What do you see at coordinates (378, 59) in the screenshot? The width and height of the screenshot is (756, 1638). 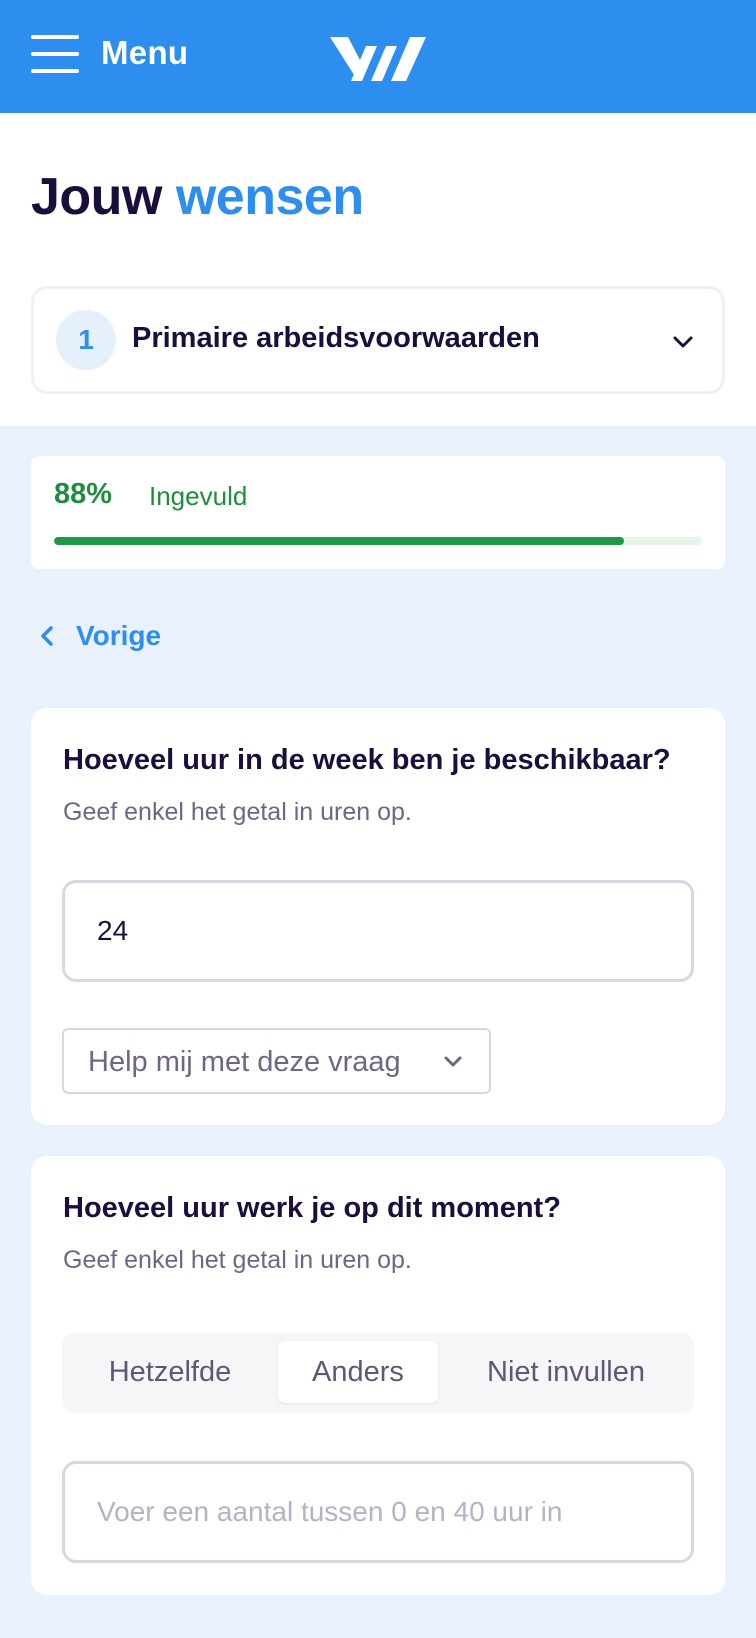 I see `brand-logo` at bounding box center [378, 59].